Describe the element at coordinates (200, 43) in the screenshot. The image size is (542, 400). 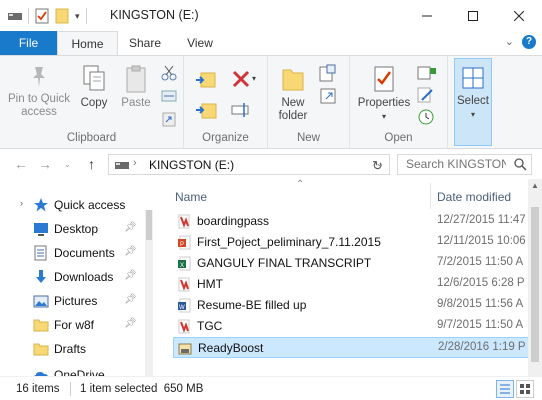
I see `tab-view: View` at that location.